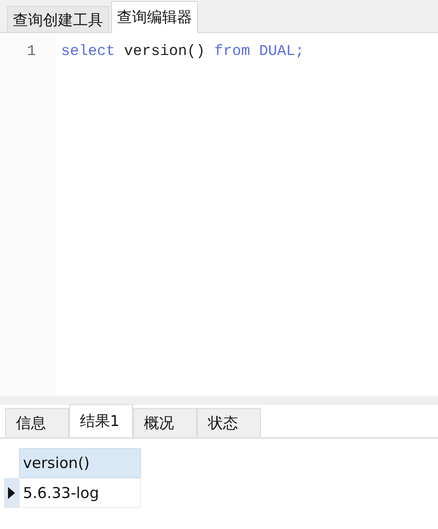 This screenshot has height=529, width=438. I want to click on line-number: 1, so click(31, 51).